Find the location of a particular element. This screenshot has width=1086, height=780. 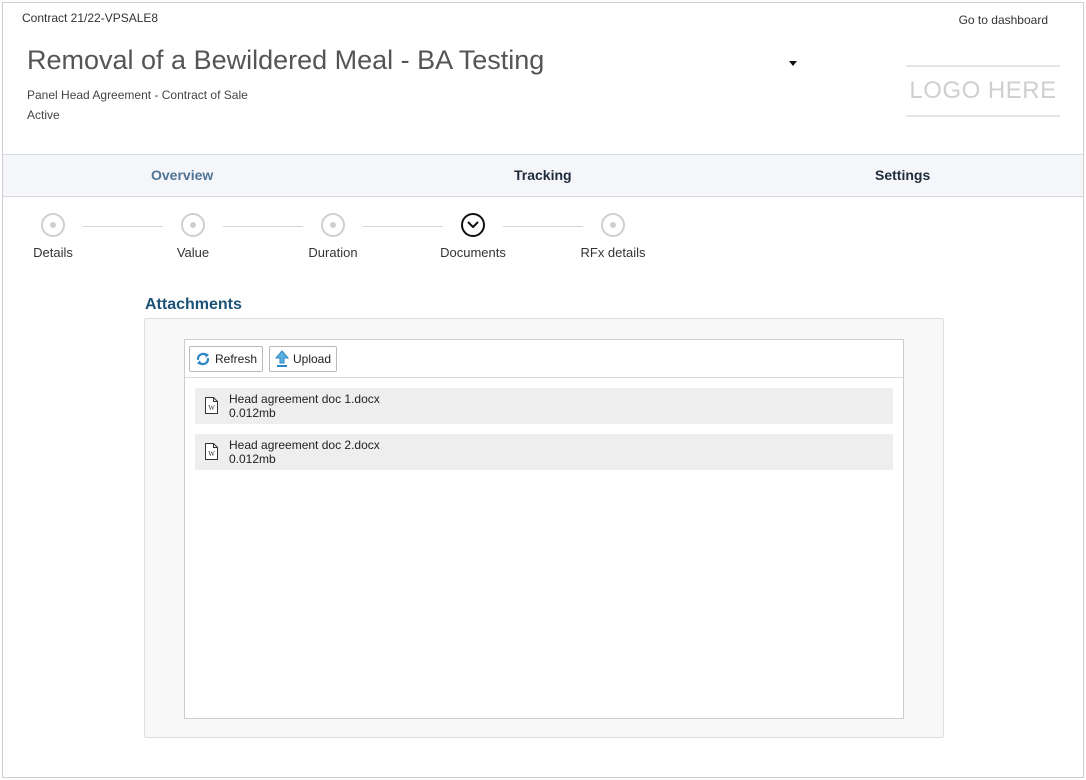

attachment-filename: Head agreement doc 2.docx is located at coordinates (304, 445).